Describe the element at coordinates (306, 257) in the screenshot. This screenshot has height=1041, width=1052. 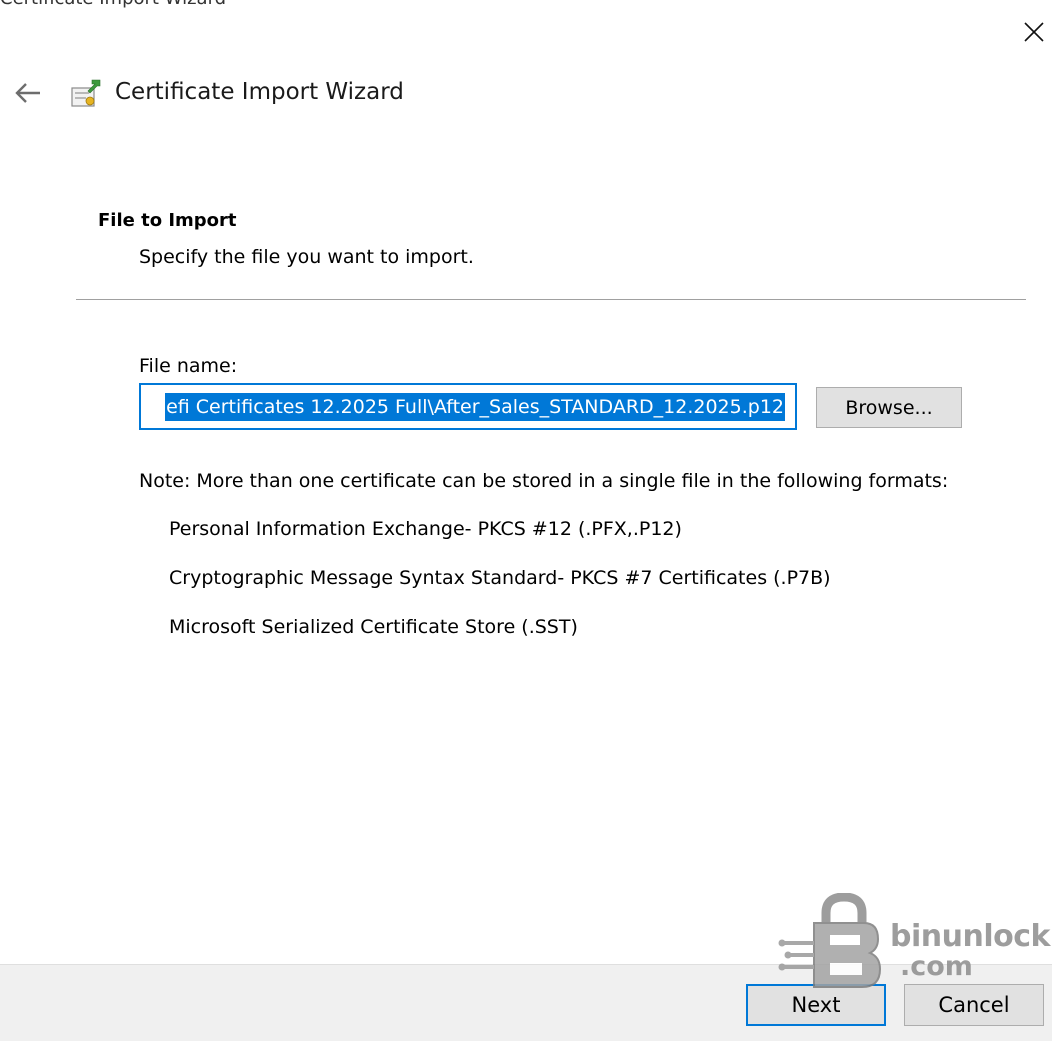
I see `section-subtitle: Specify the file you want to import.` at that location.